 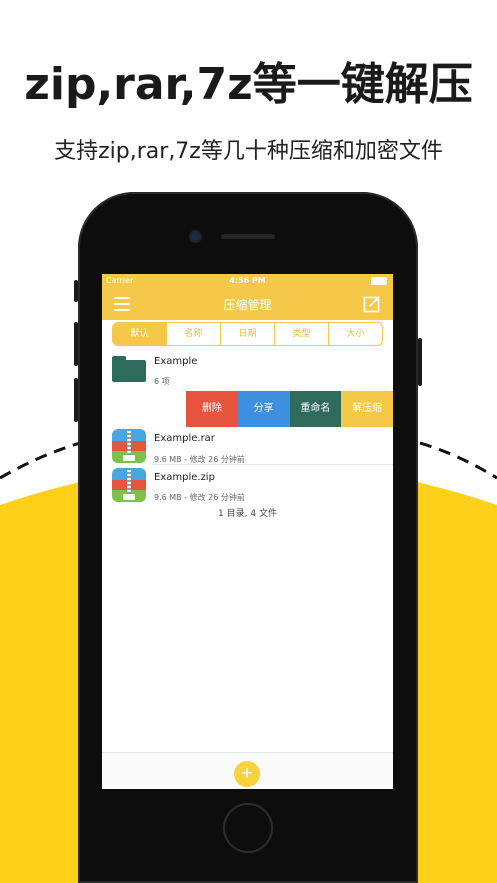 I want to click on file-summary: 1 目录, 4 文件, so click(x=247, y=514).